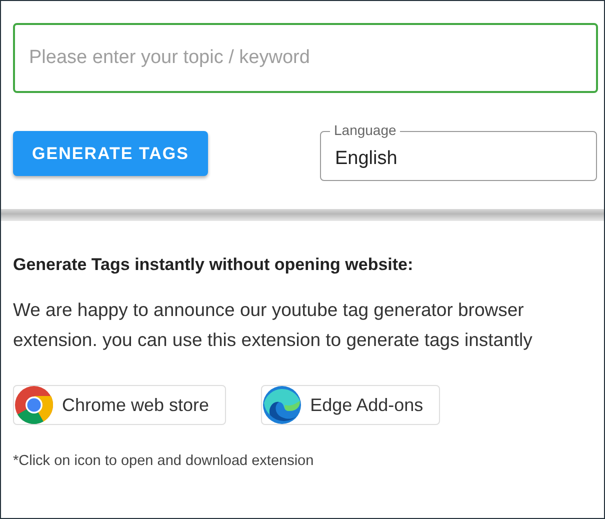 The height and width of the screenshot is (519, 605). What do you see at coordinates (34, 405) in the screenshot?
I see `chrome-icon` at bounding box center [34, 405].